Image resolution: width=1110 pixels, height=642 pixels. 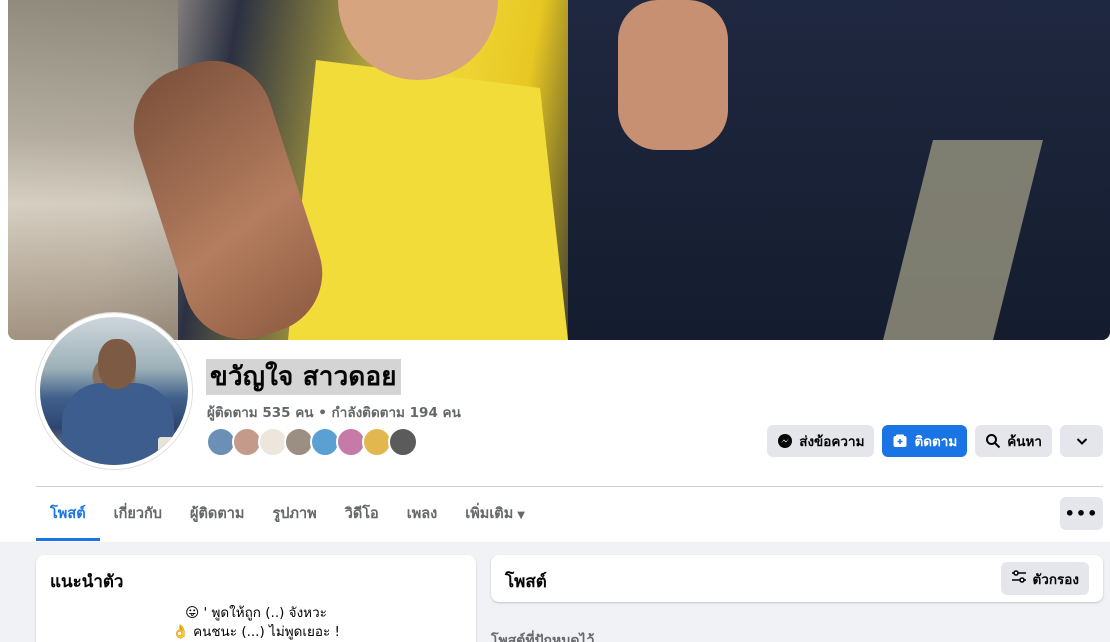 What do you see at coordinates (1024, 442) in the screenshot?
I see `search-button-label: ค้นหา` at bounding box center [1024, 442].